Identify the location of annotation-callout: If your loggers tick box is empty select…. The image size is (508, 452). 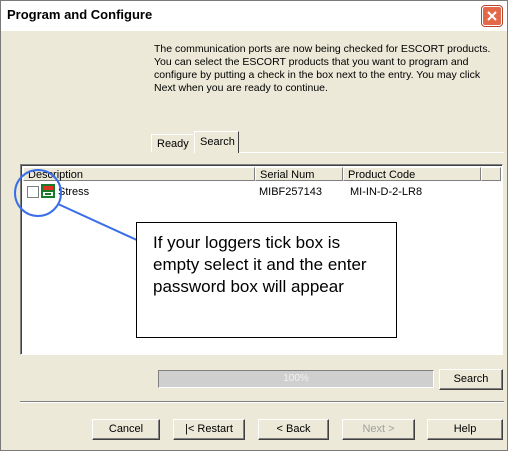
(266, 280).